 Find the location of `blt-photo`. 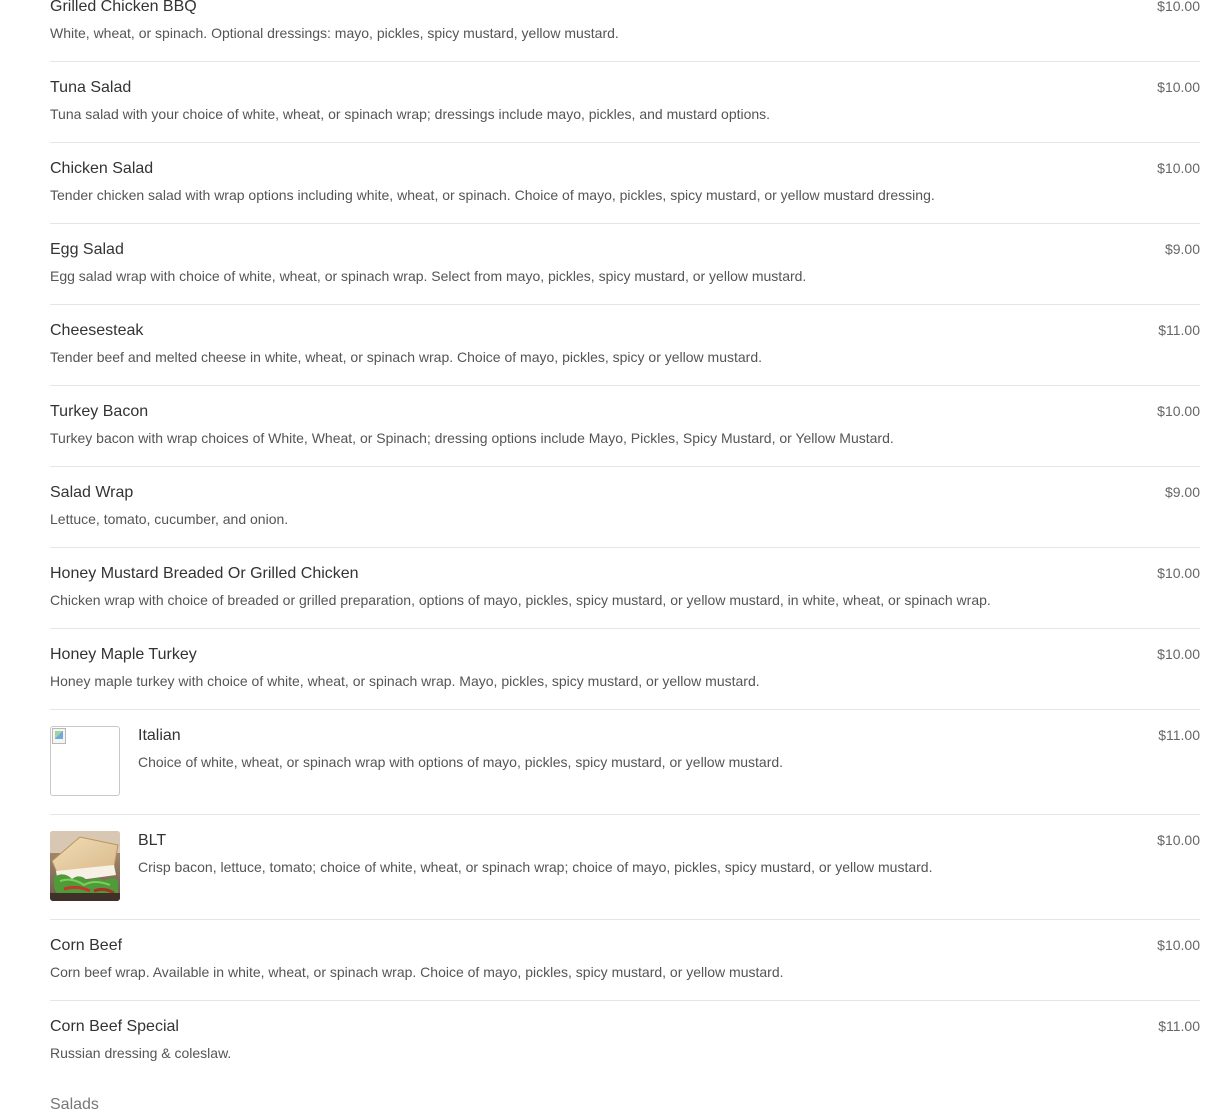

blt-photo is located at coordinates (85, 866).